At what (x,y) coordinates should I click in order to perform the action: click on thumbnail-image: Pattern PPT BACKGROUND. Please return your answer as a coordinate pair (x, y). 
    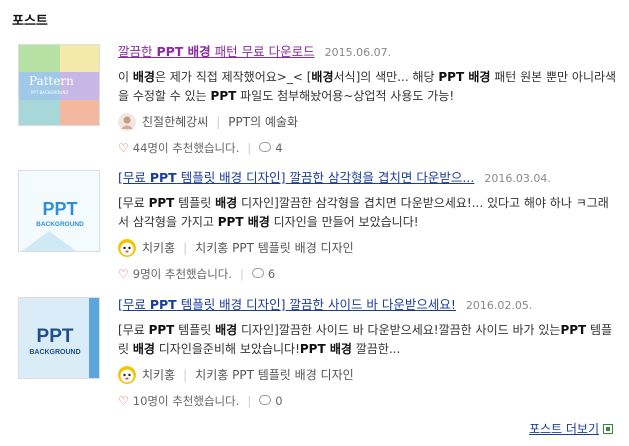
    Looking at the image, I should click on (59, 85).